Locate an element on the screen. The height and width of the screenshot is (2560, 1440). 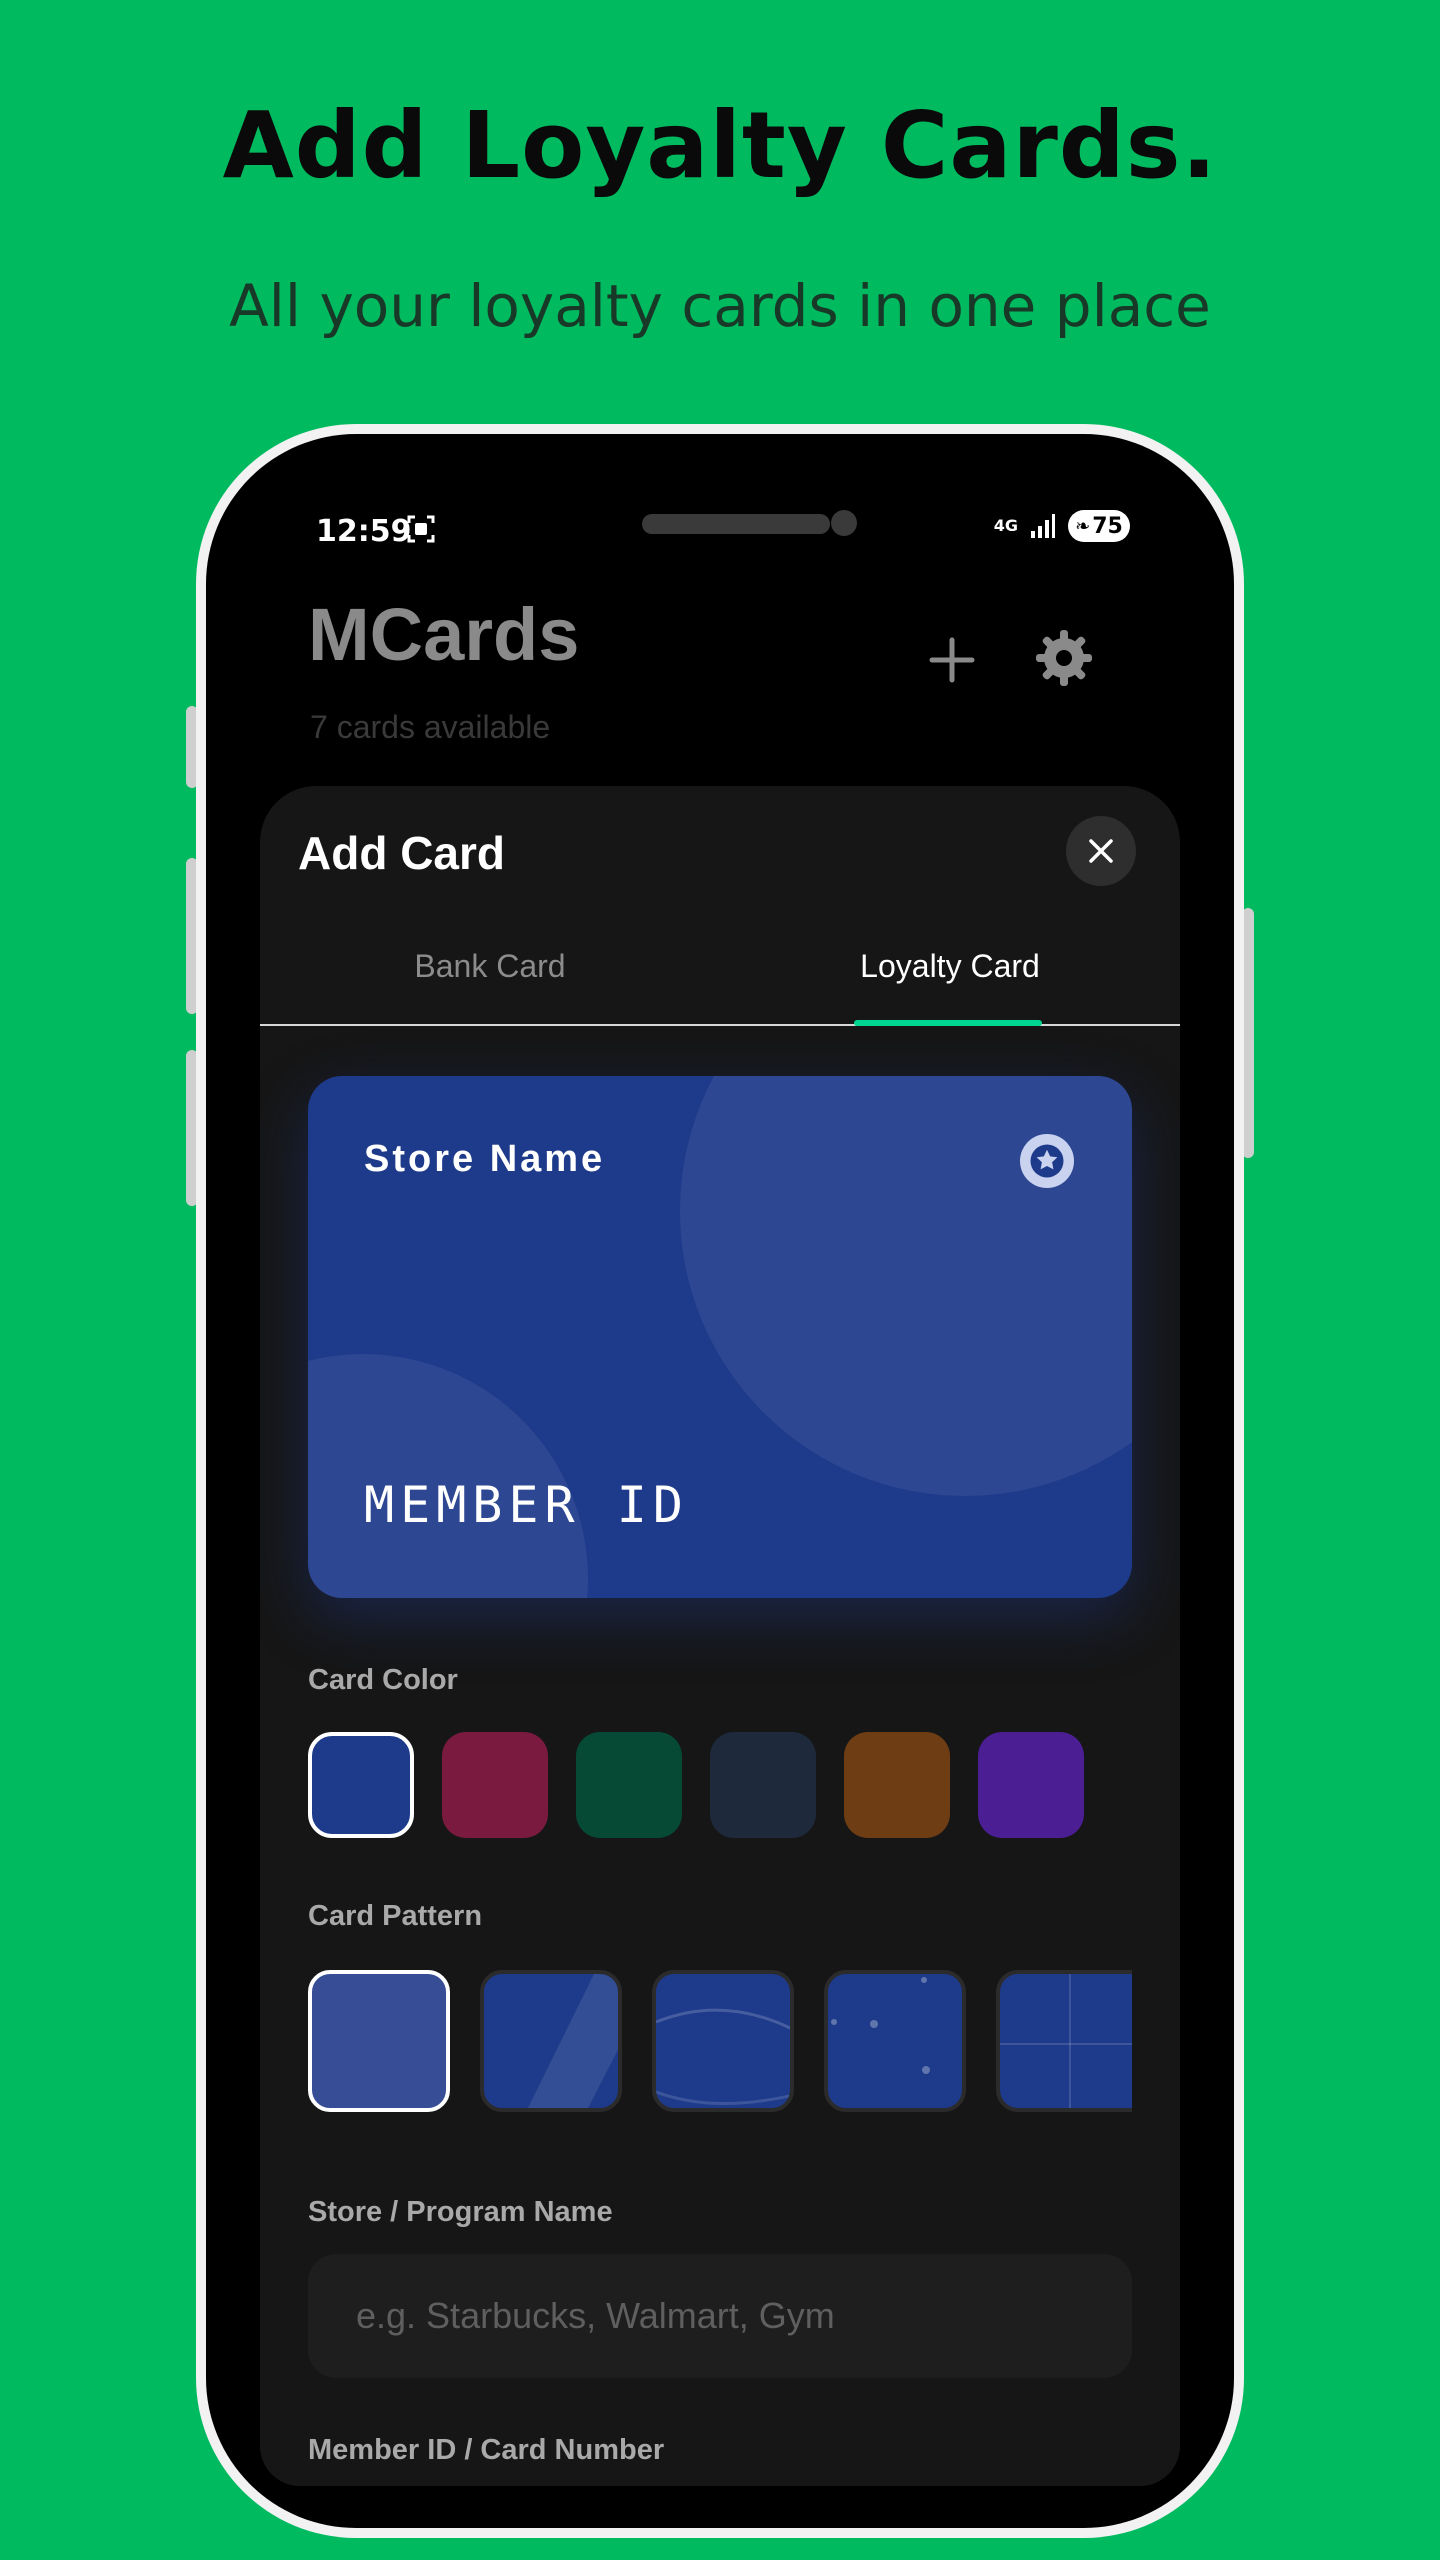
hero-title: Add Loyalty Cards. is located at coordinates (720, 145).